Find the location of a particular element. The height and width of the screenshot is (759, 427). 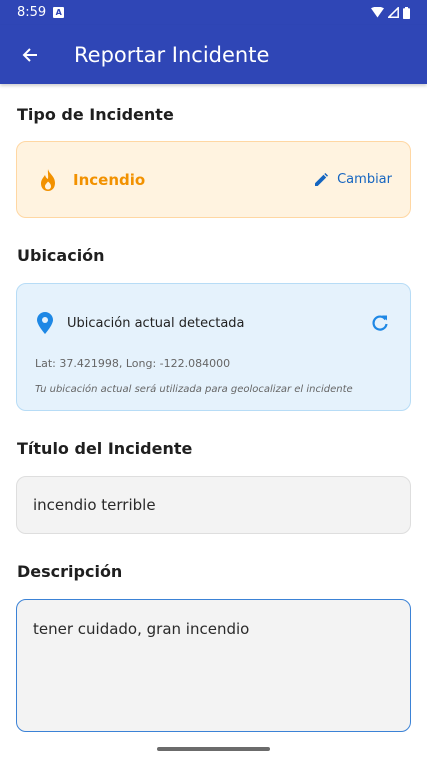

incident-title-input is located at coordinates (213, 505).